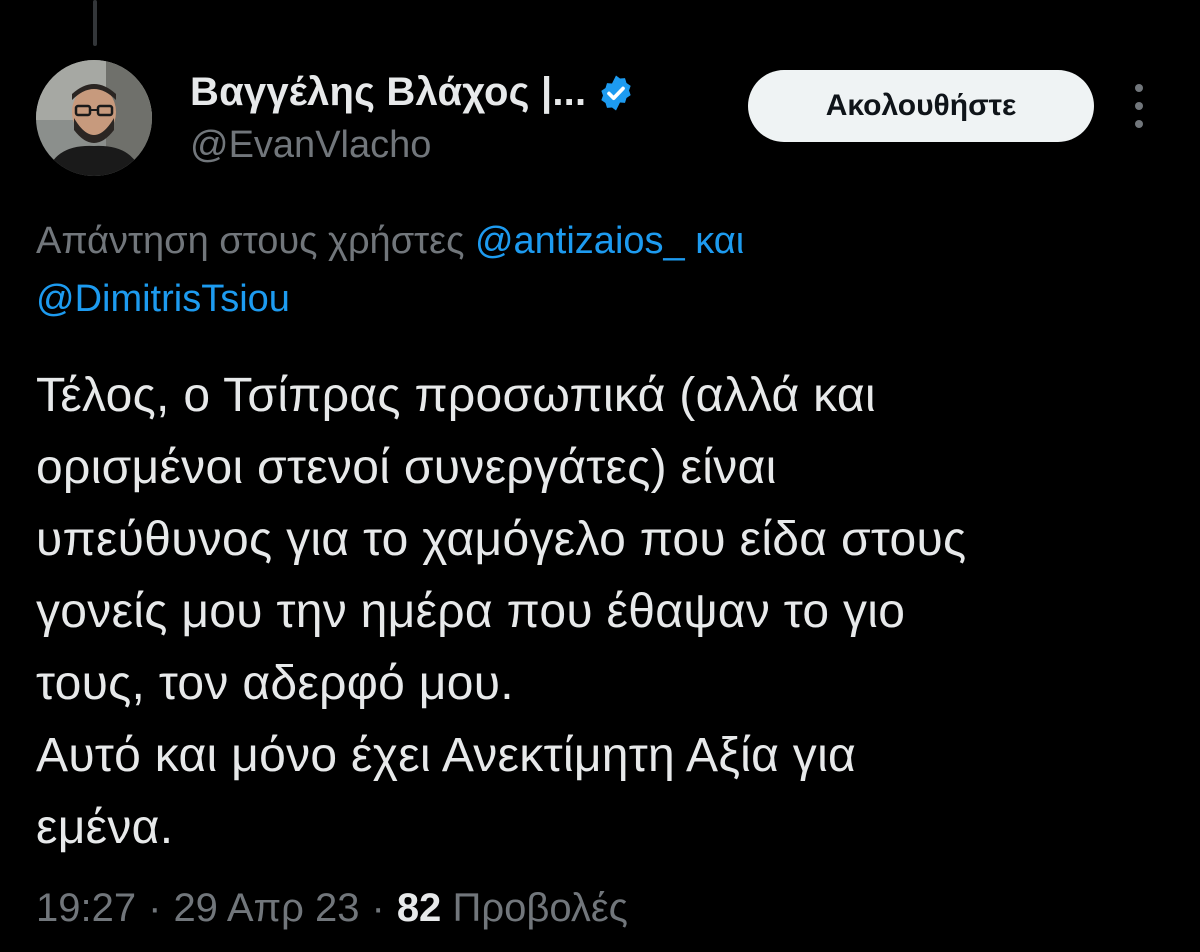 The image size is (1200, 952). What do you see at coordinates (921, 106) in the screenshot?
I see `follow-button: Ακολουθήστε` at bounding box center [921, 106].